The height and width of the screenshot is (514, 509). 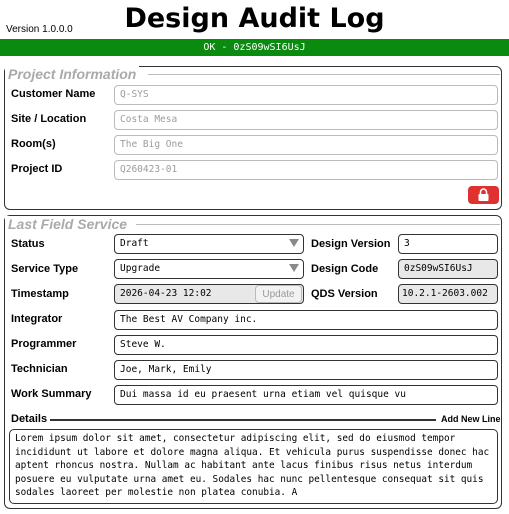 What do you see at coordinates (306, 320) in the screenshot?
I see `integrator-field: The Best AV Company inc.` at bounding box center [306, 320].